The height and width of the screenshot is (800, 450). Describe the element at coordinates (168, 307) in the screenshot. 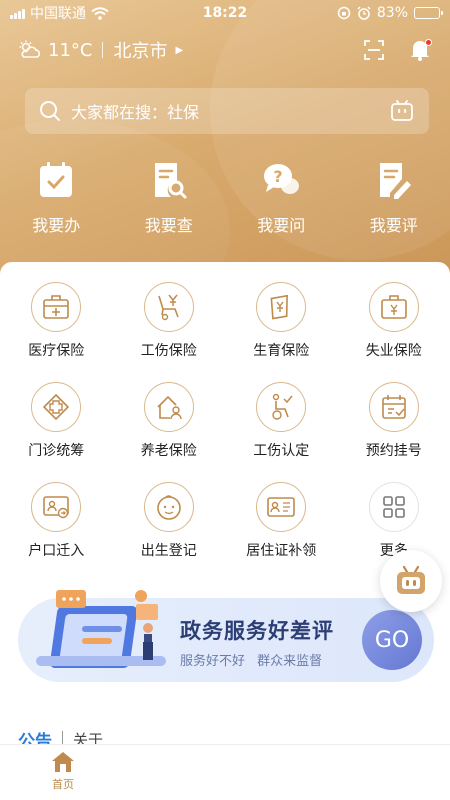

I see `wheelchair-yen-icon` at that location.